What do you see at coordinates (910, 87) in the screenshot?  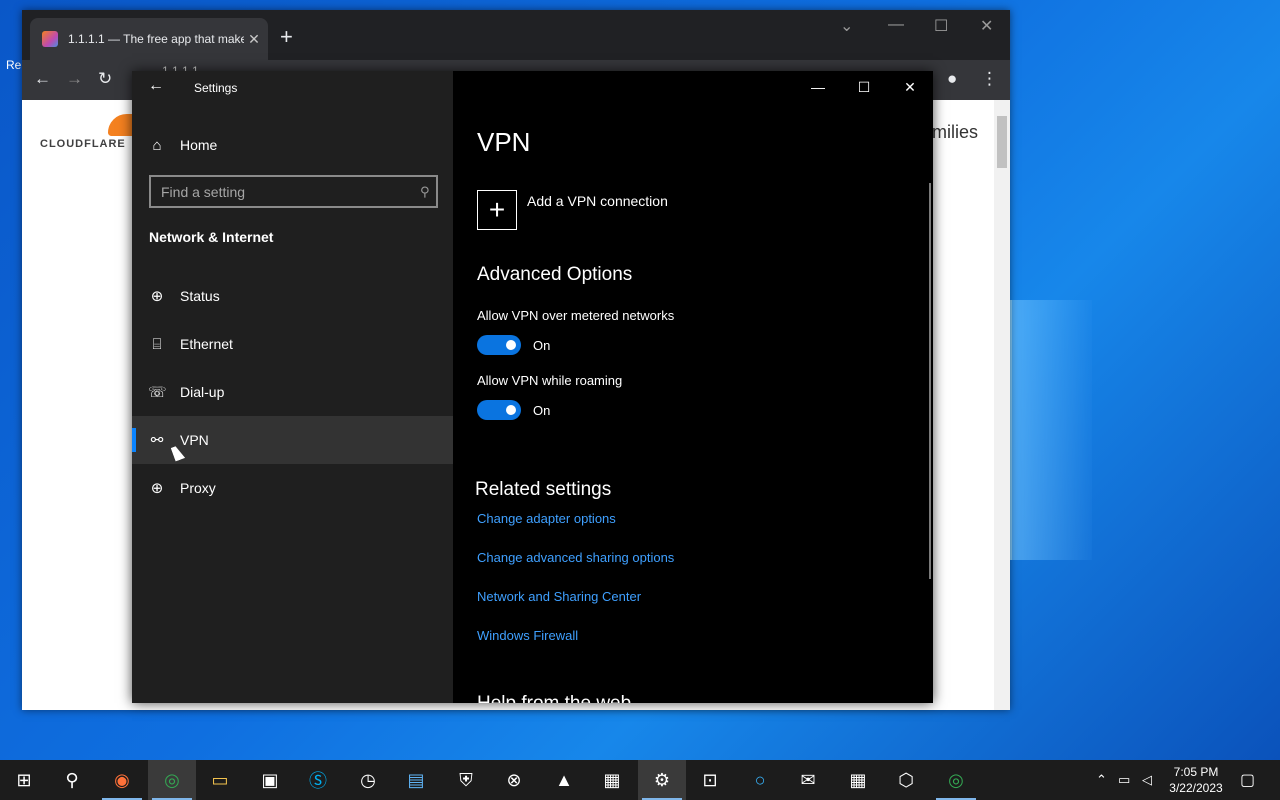 I see `close-icon: ✕` at bounding box center [910, 87].